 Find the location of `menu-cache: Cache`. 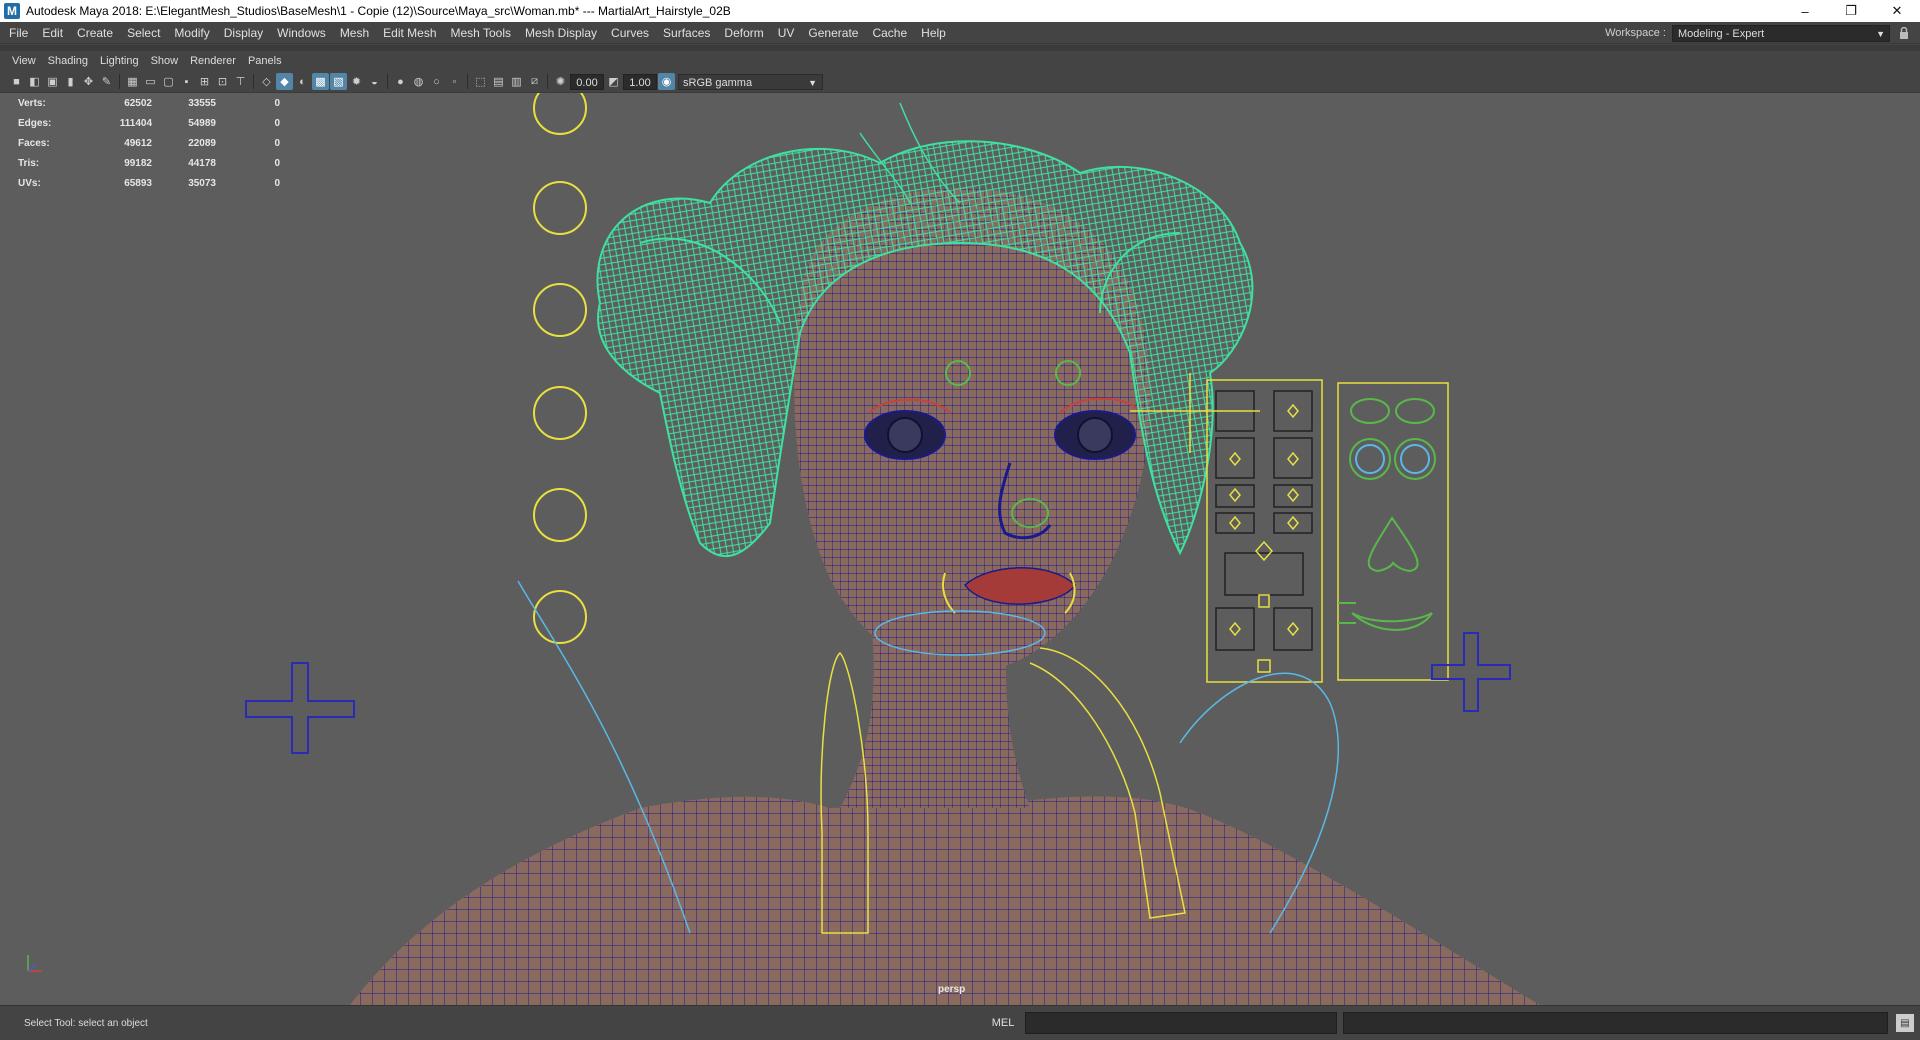

menu-cache: Cache is located at coordinates (889, 33).